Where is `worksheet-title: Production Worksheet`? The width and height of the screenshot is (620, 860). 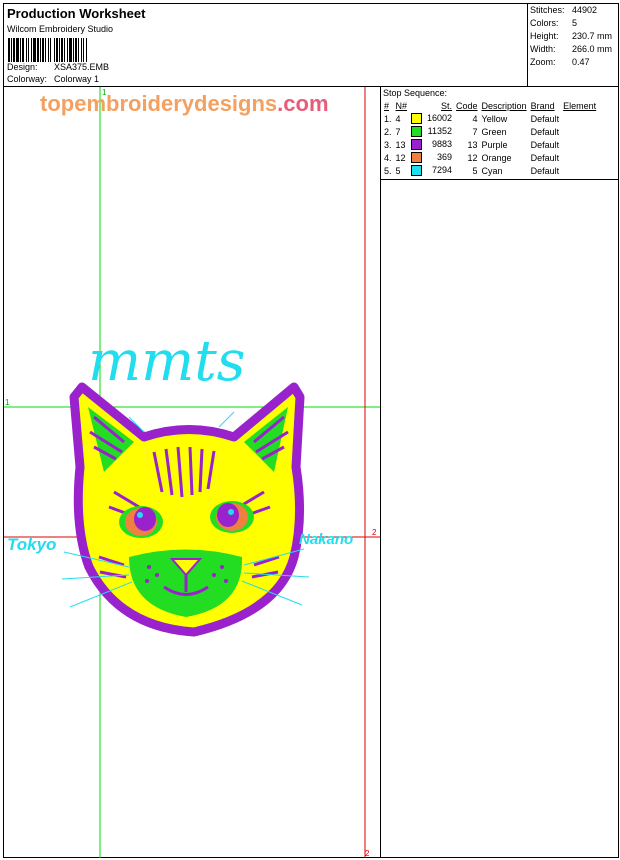 worksheet-title: Production Worksheet is located at coordinates (76, 13).